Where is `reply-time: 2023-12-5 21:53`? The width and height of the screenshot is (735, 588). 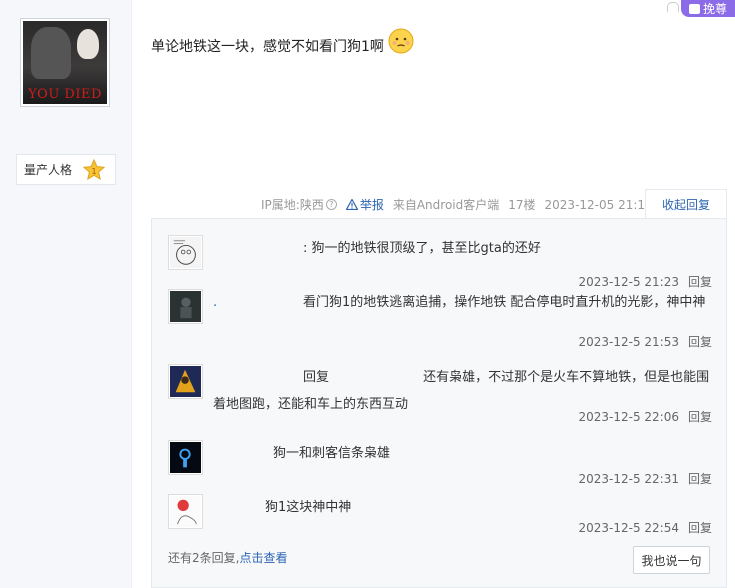
reply-time: 2023-12-5 21:53 is located at coordinates (628, 342).